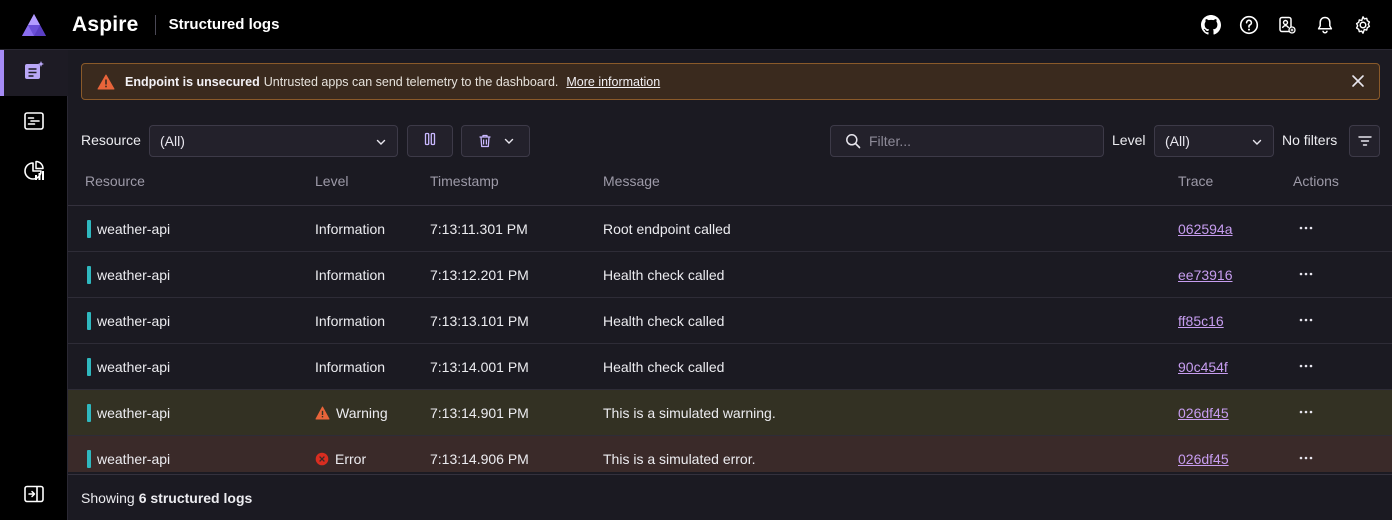 The width and height of the screenshot is (1392, 520). Describe the element at coordinates (273, 141) in the screenshot. I see `resource-select: (All)` at that location.